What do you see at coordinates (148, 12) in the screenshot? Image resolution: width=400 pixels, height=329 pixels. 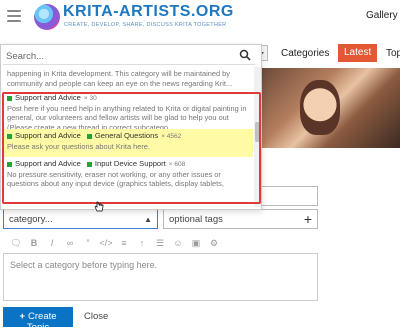 I see `site-logo-title: KRITA-ARTISTS.ORG` at bounding box center [148, 12].